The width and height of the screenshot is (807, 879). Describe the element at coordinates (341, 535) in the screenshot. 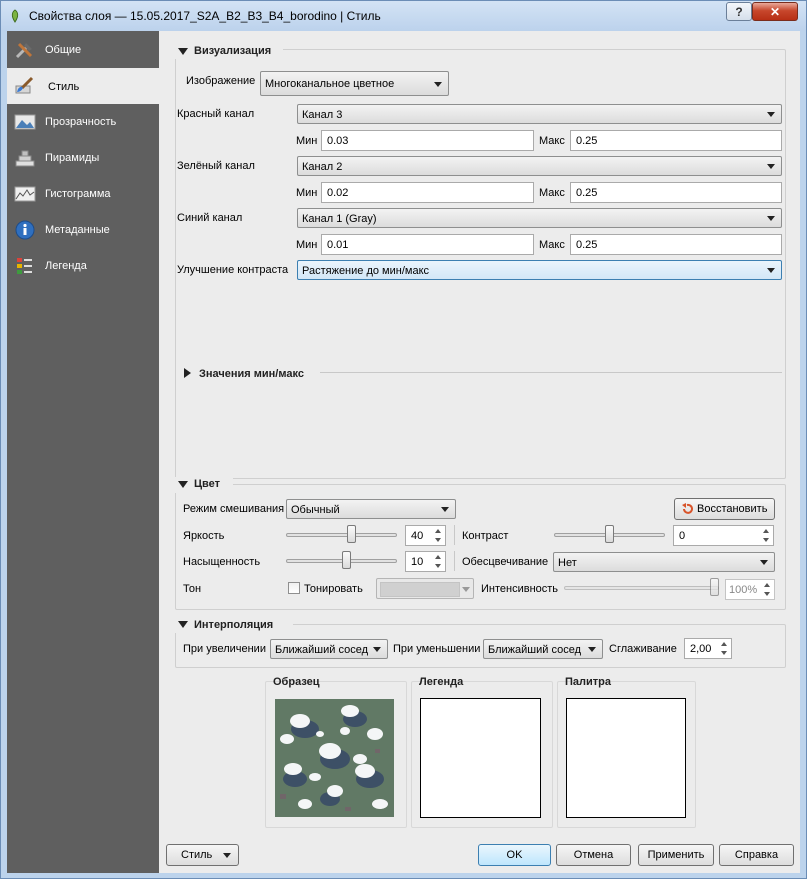

I see `brightness-slider-track` at that location.